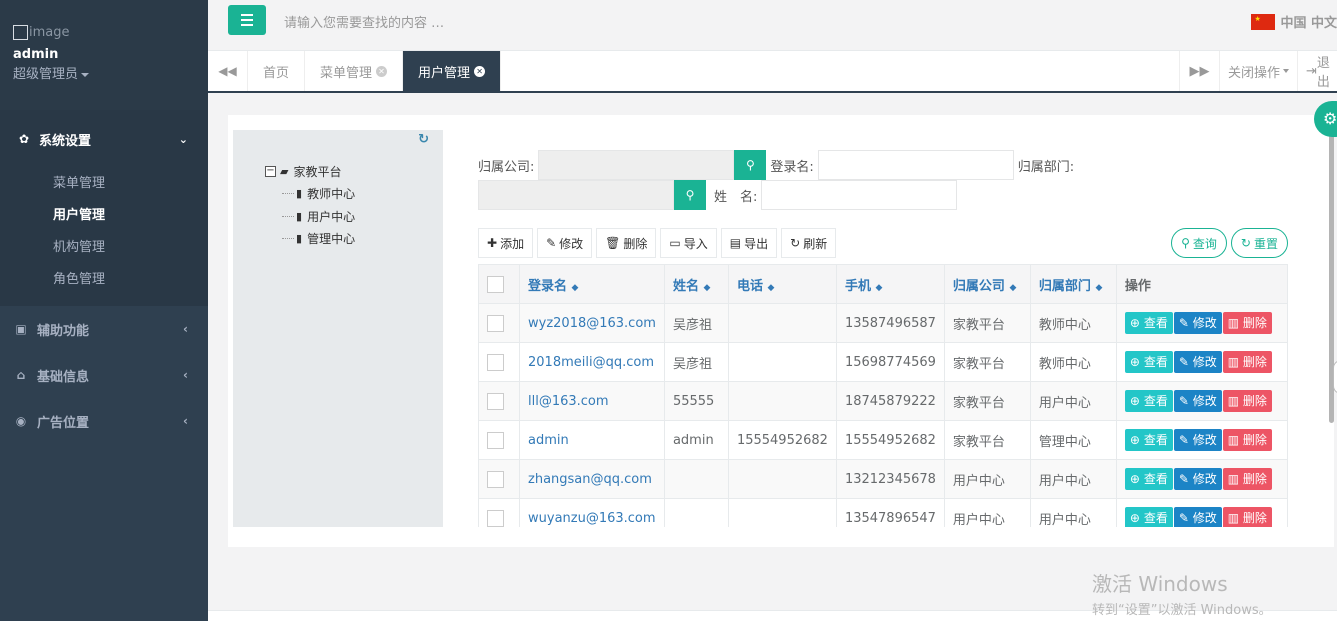  Describe the element at coordinates (592, 512) in the screenshot. I see `cell-login: wuyanzu@163.com` at that location.